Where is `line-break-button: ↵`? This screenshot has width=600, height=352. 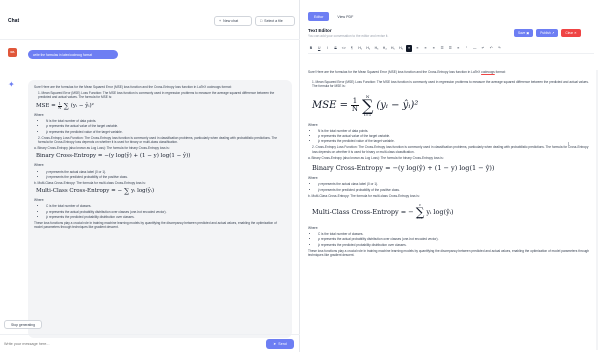
line-break-button: ↵ is located at coordinates (483, 48).